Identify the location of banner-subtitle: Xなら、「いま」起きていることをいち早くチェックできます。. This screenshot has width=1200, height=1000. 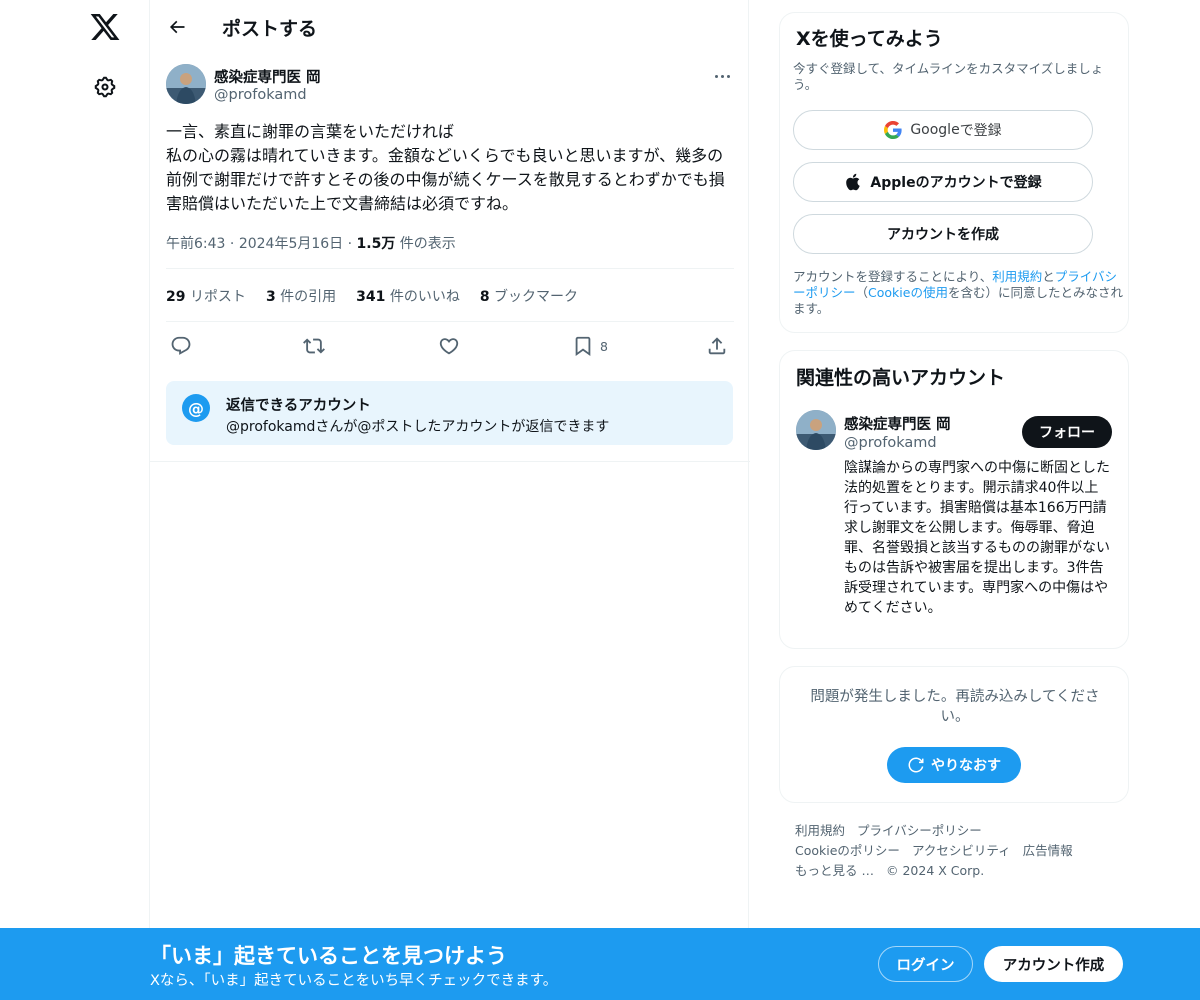
(354, 981).